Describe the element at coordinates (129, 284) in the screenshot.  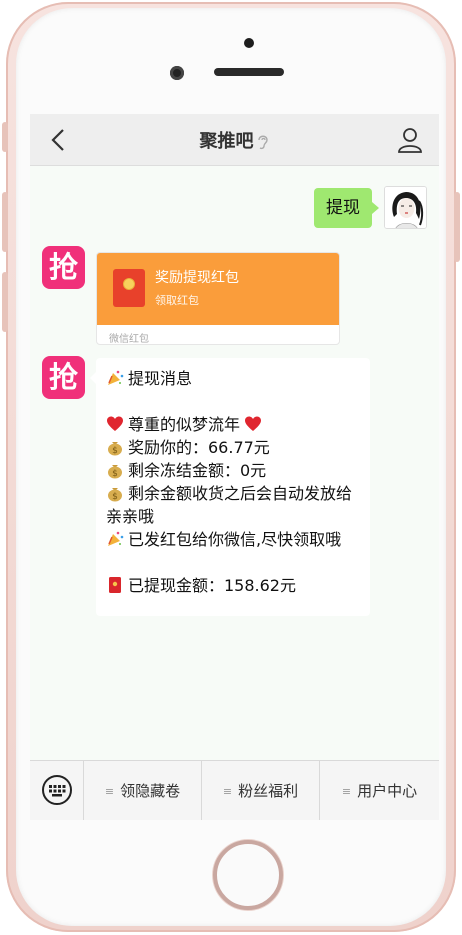
I see `coin-icon` at that location.